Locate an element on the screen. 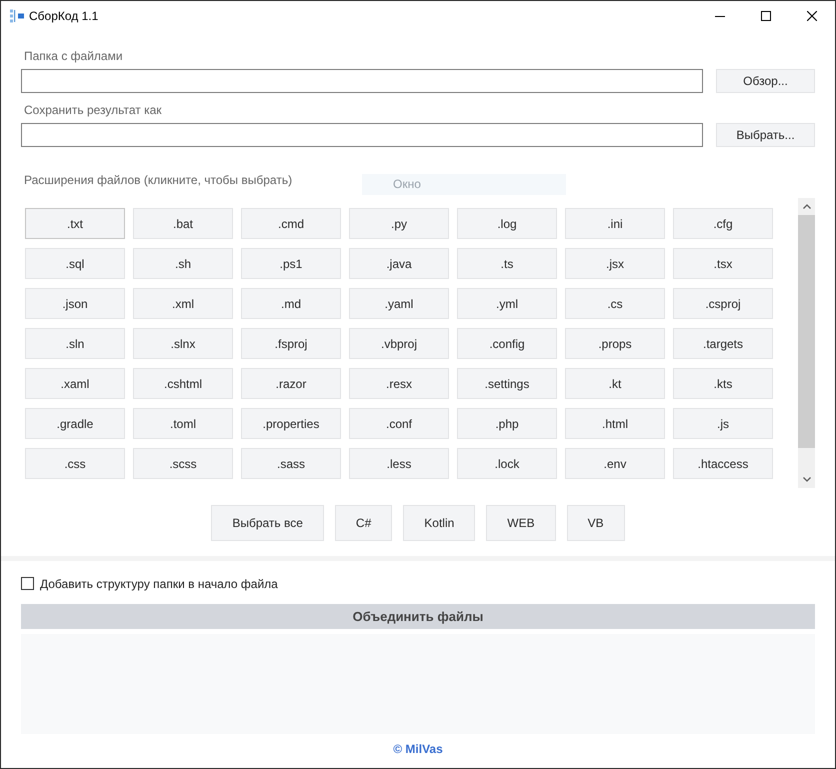 The width and height of the screenshot is (836, 769). extension-button: .js is located at coordinates (723, 423).